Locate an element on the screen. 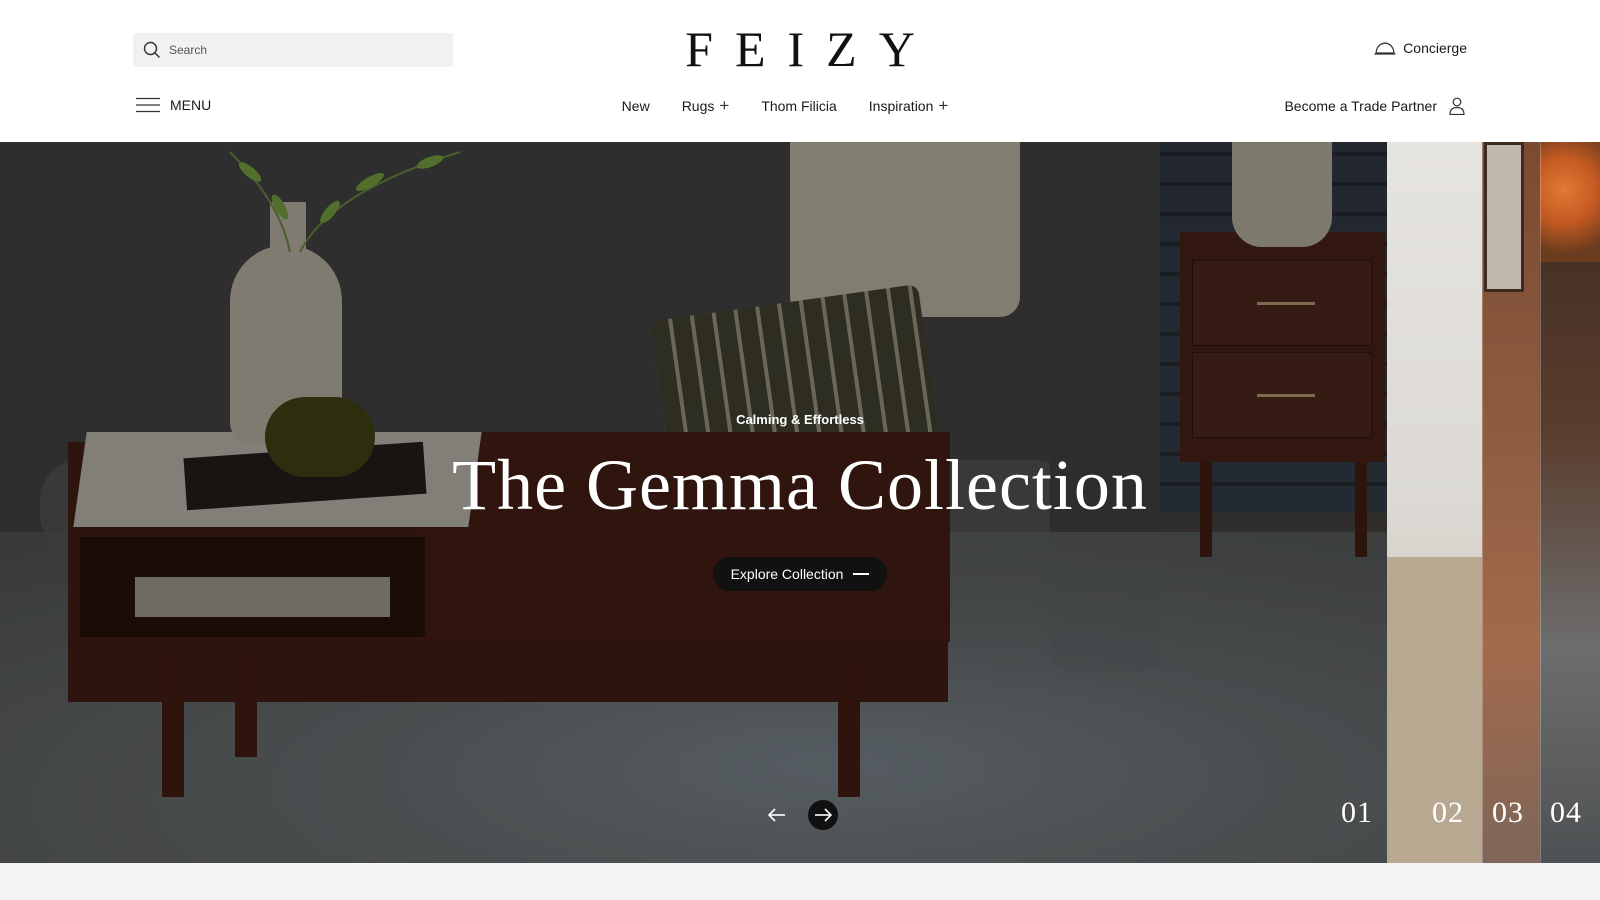  search-input: Search is located at coordinates (293, 50).